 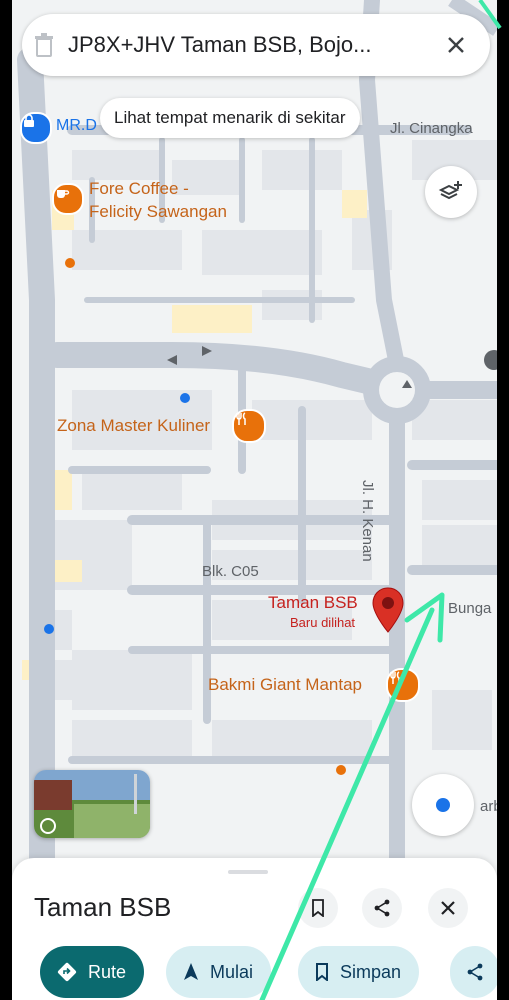 I want to click on place-bottom-sheet: Taman BSB Rute Mulai Simpan, so click(x=254, y=929).